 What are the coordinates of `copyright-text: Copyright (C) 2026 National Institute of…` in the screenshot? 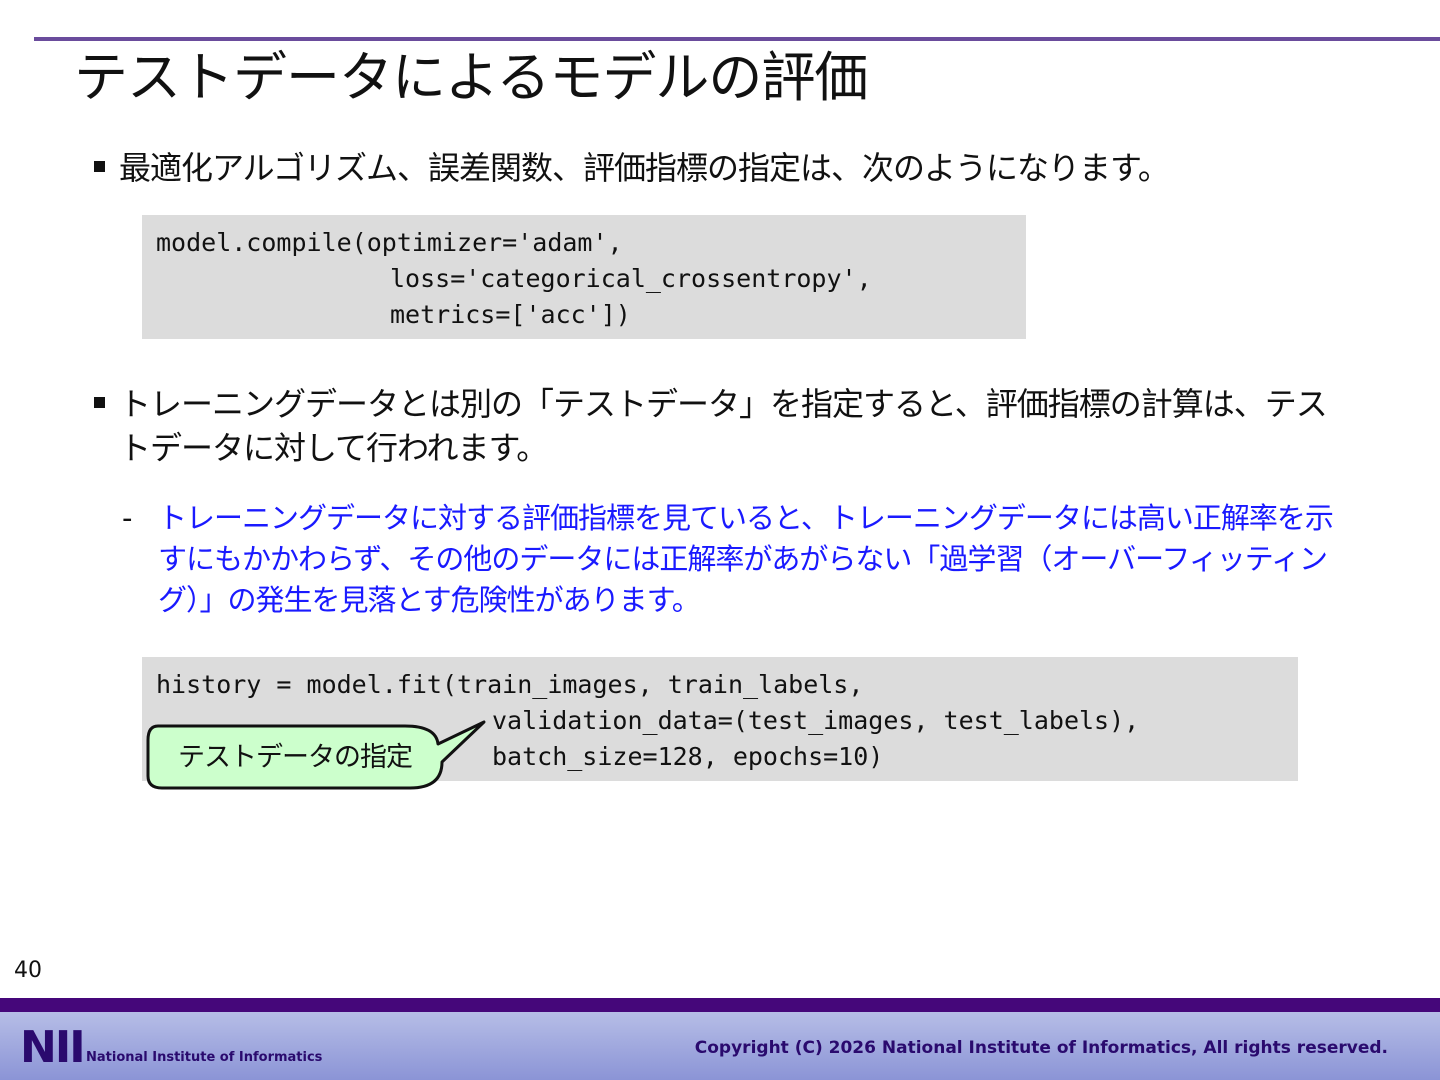 It's located at (1041, 1048).